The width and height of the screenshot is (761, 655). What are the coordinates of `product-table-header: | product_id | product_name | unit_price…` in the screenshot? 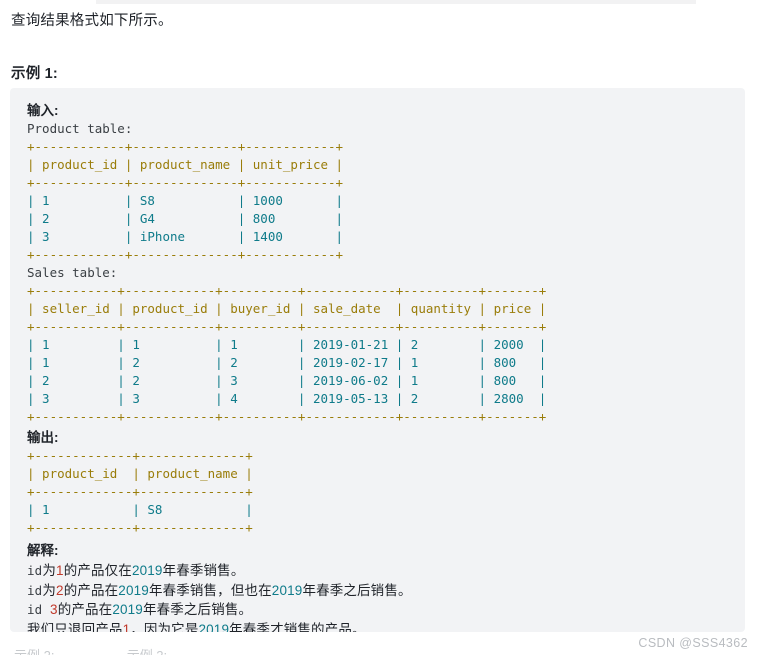 It's located at (386, 165).